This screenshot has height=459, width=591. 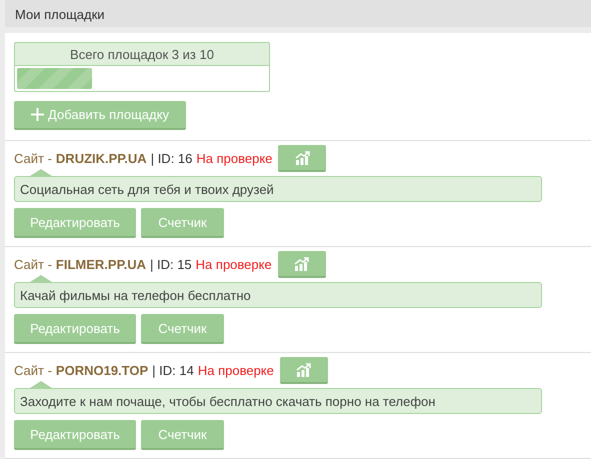 I want to click on site-description: Качай фильмы на телефон бесплатно, so click(x=278, y=295).